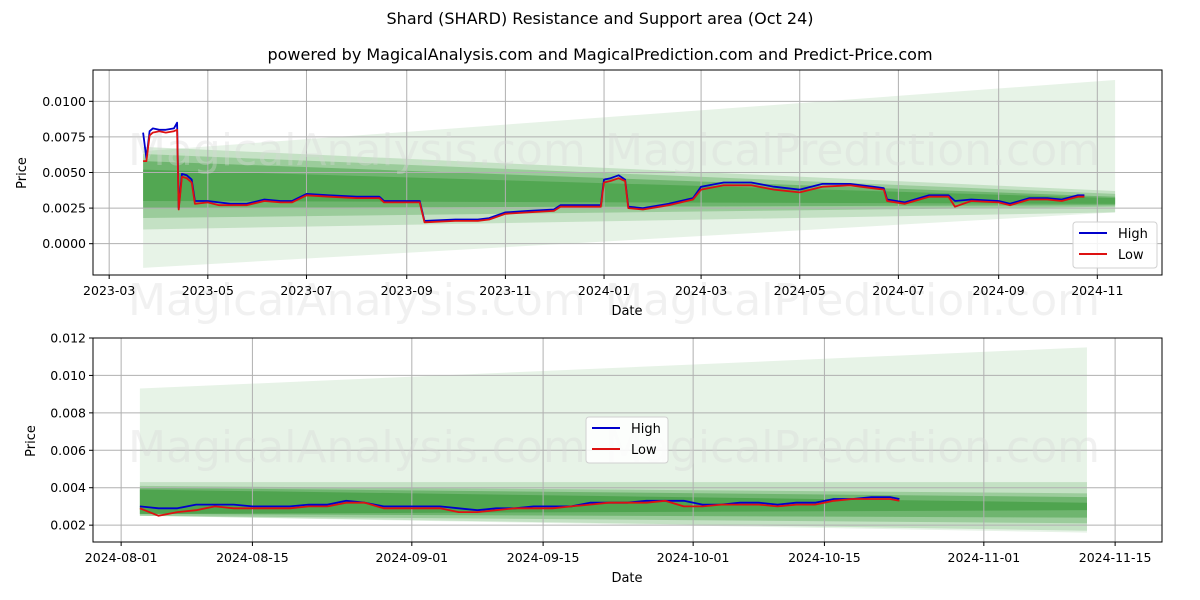 This screenshot has width=1200, height=600. I want to click on bottom-x-tick-label: 2024-11-01, so click(984, 557).